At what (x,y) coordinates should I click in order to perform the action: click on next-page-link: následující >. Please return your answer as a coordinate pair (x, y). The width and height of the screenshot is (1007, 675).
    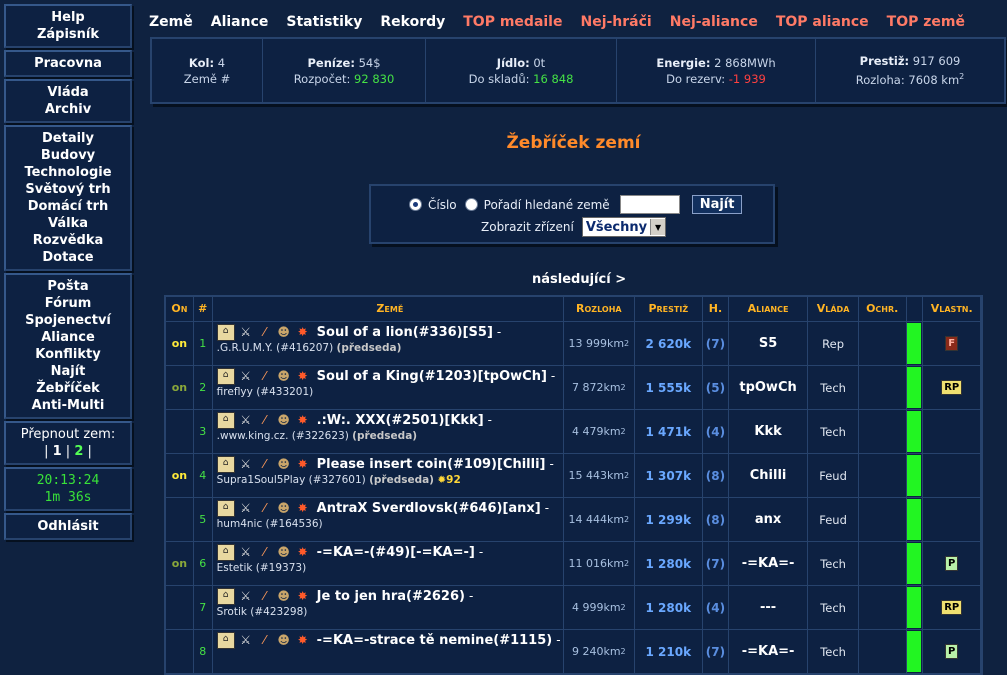
    Looking at the image, I should click on (579, 279).